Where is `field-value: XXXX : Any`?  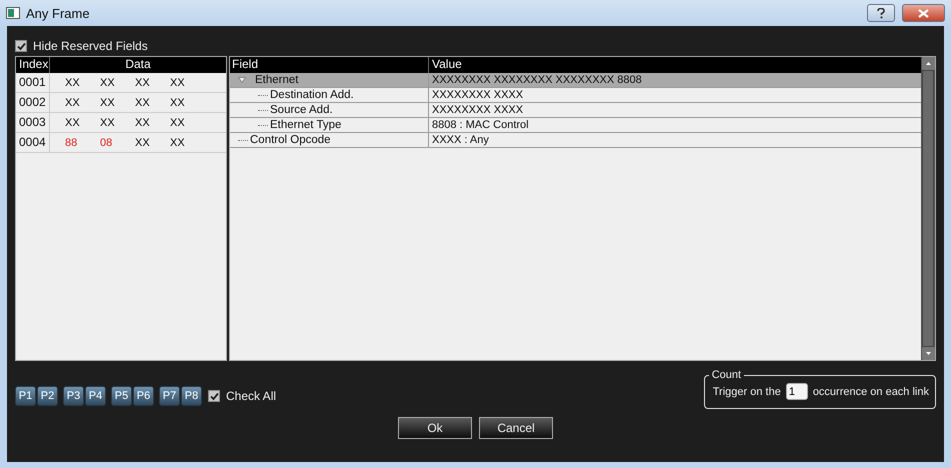
field-value: XXXX : Any is located at coordinates (460, 140).